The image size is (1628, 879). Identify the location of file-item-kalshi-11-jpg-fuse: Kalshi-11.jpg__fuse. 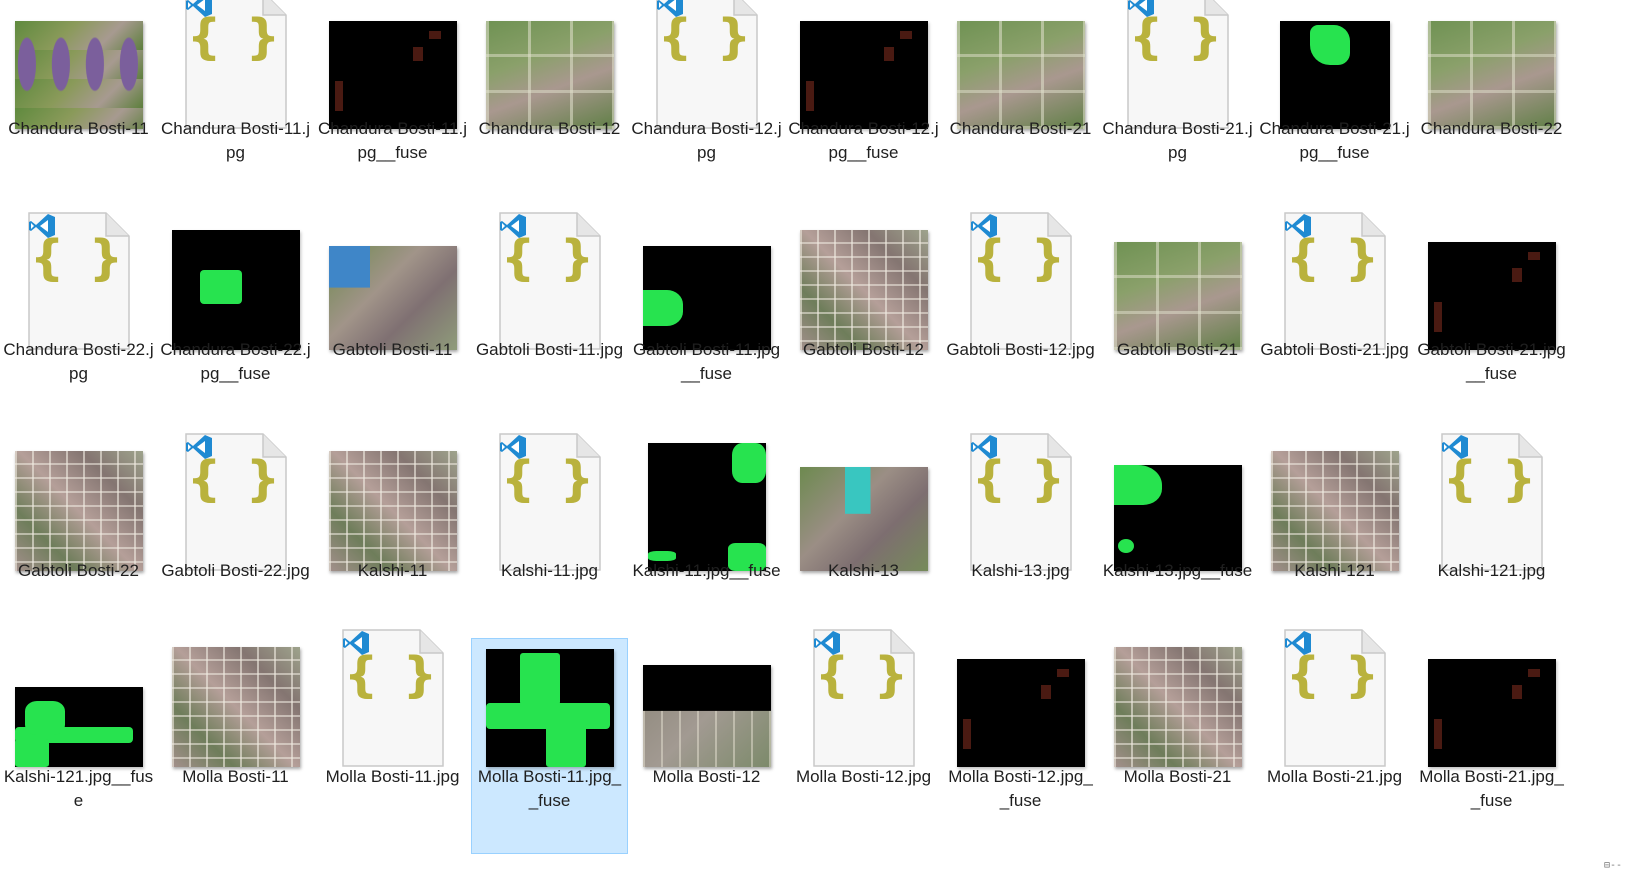
(706, 542).